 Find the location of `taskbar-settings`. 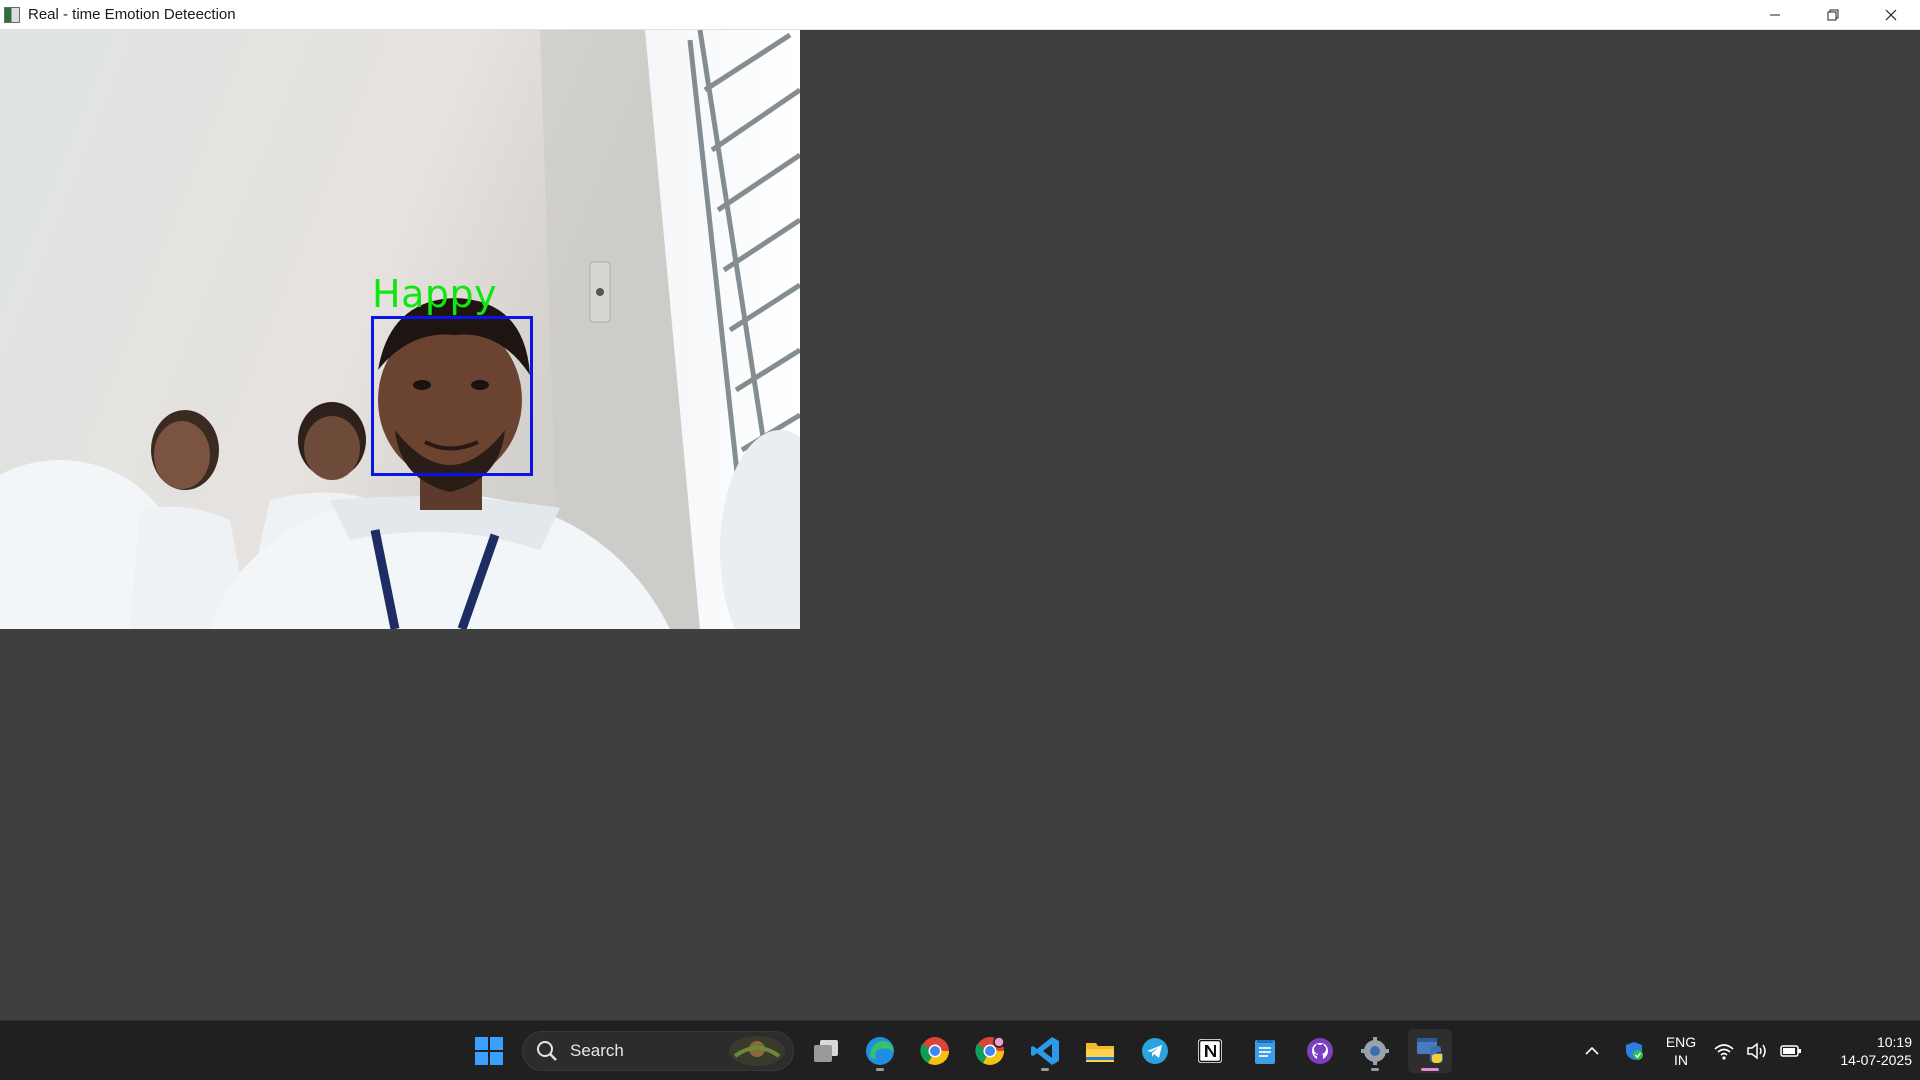

taskbar-settings is located at coordinates (1375, 1051).